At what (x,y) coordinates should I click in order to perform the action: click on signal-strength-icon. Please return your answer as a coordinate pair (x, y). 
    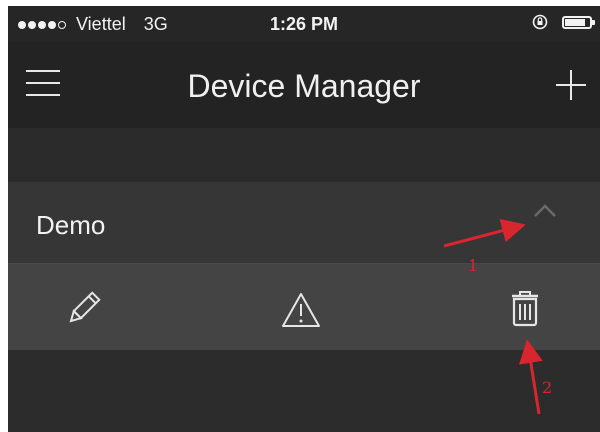
    Looking at the image, I should click on (42, 24).